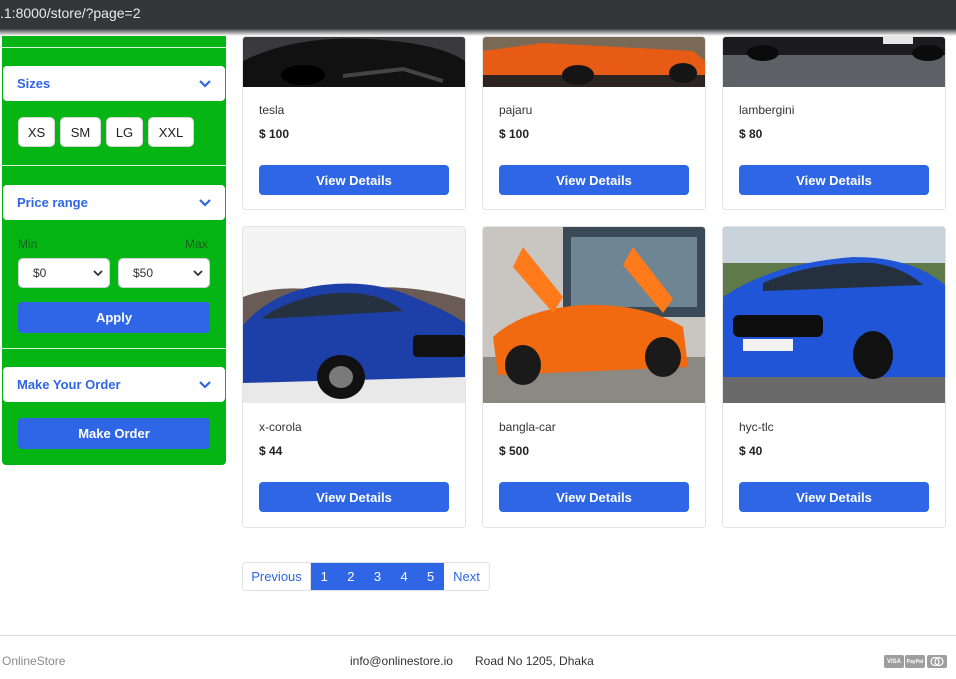  I want to click on product-card: bangla-car $ 500 View Details, so click(594, 377).